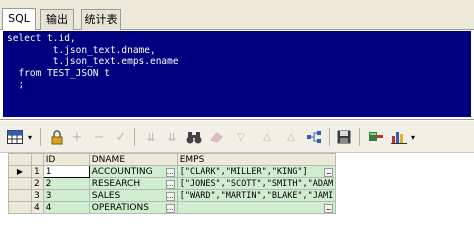 Image resolution: width=474 pixels, height=245 pixels. What do you see at coordinates (344, 137) in the screenshot?
I see `save-icon` at bounding box center [344, 137].